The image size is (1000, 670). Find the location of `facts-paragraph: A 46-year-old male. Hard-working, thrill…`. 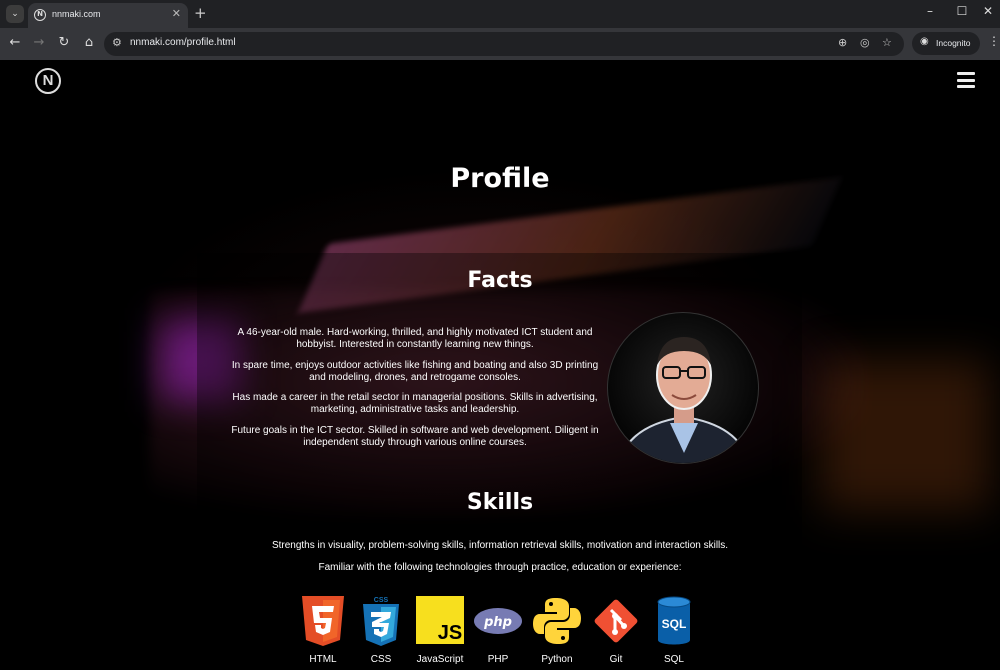

facts-paragraph: A 46-year-old male. Hard-working, thrill… is located at coordinates (415, 339).